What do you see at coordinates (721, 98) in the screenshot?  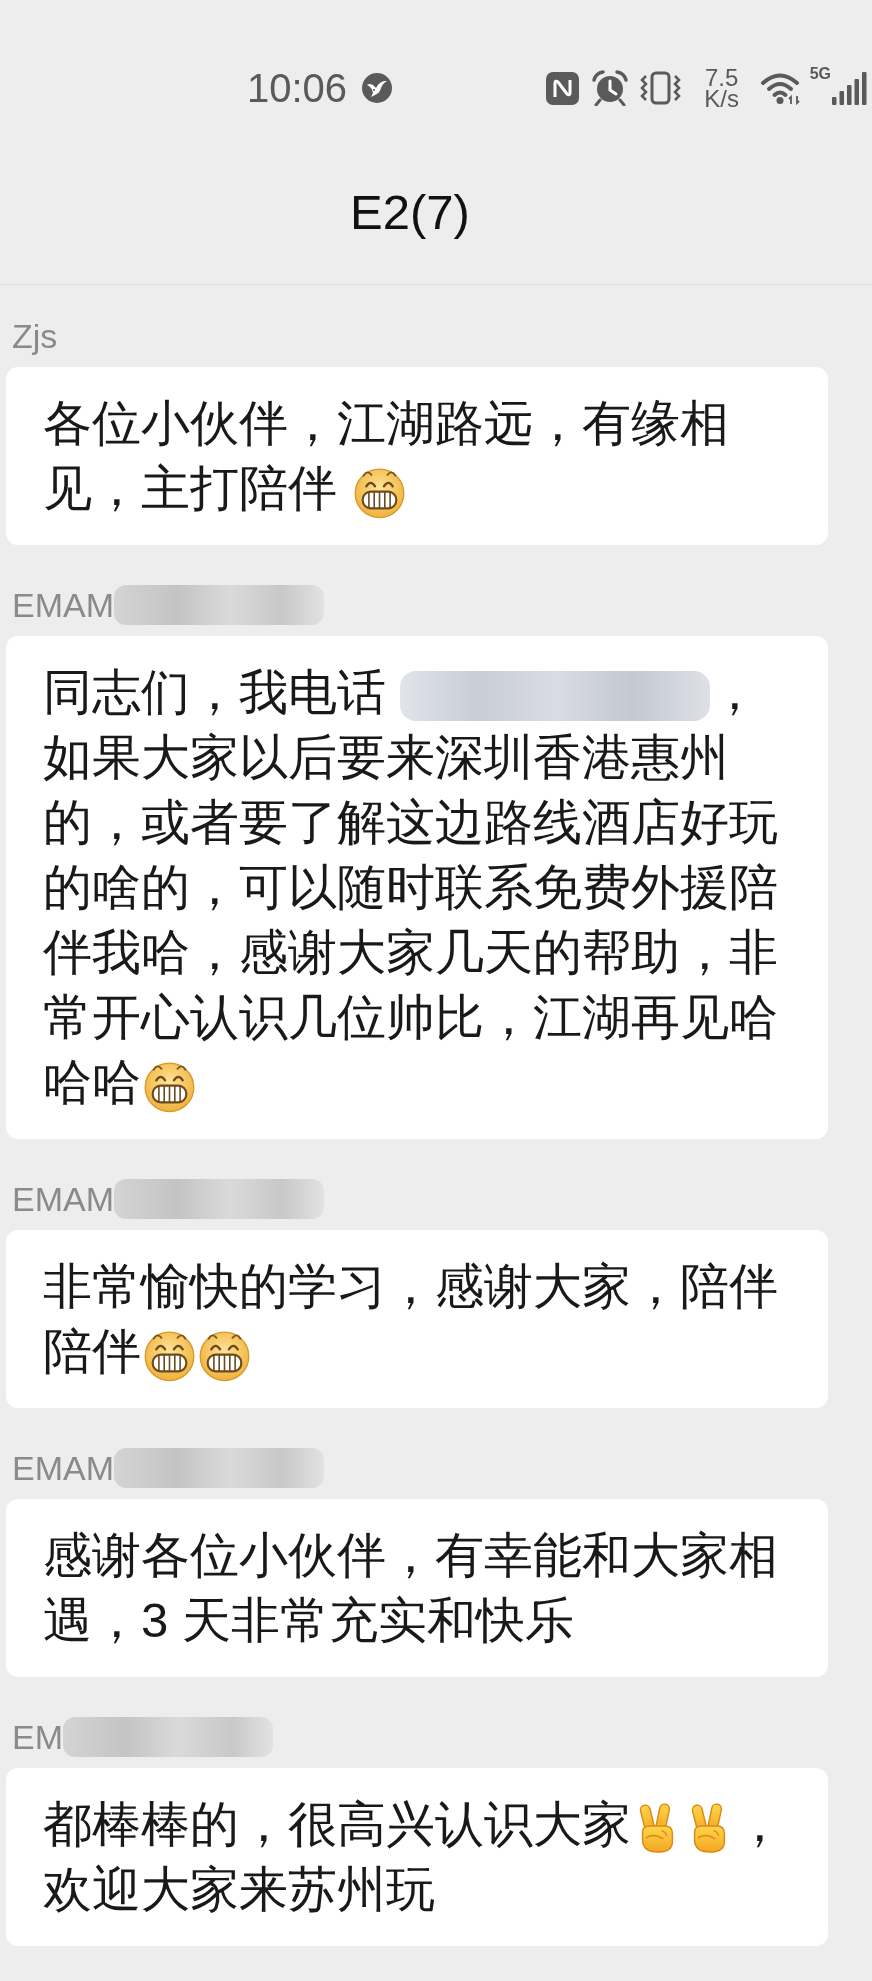 I see `speed-unit: K/s` at bounding box center [721, 98].